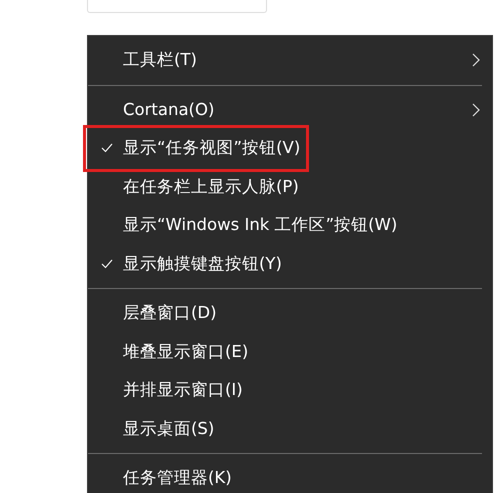 The height and width of the screenshot is (493, 500). What do you see at coordinates (290, 390) in the screenshot?
I see `menu-item: 并排显示窗口(I)` at bounding box center [290, 390].